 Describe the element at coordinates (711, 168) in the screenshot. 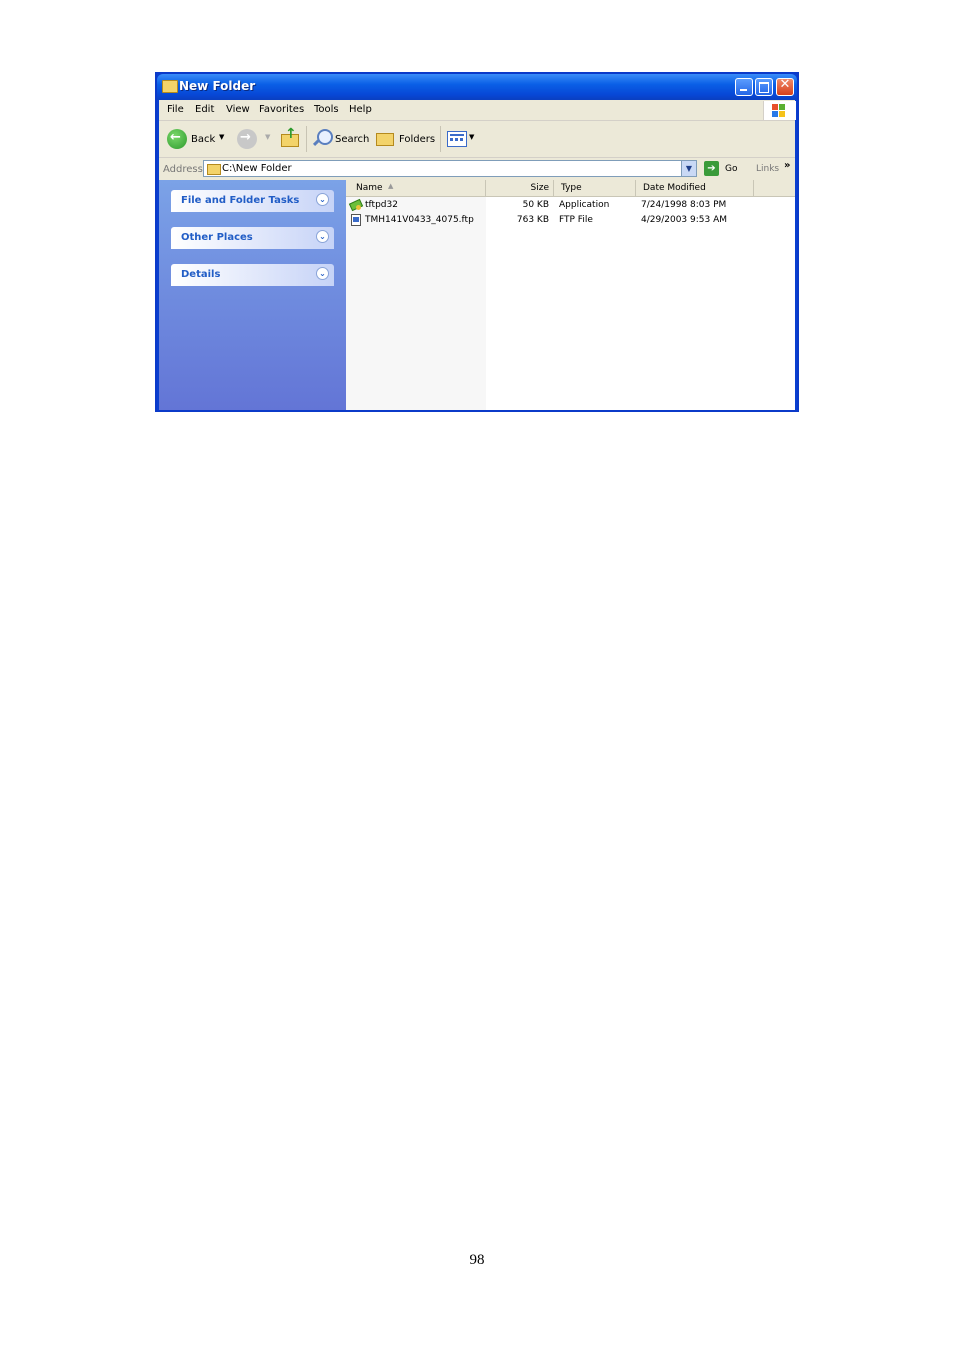

I see `go-arrow-icon: ➔` at that location.